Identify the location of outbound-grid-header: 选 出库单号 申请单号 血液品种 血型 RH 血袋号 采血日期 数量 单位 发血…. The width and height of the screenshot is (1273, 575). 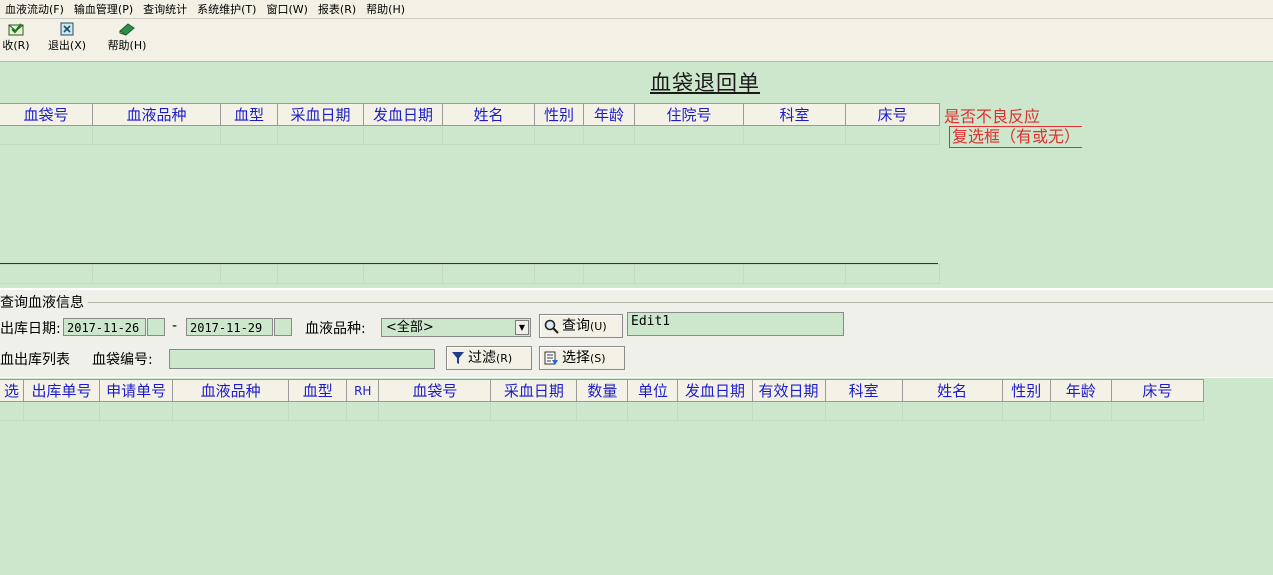
(602, 390).